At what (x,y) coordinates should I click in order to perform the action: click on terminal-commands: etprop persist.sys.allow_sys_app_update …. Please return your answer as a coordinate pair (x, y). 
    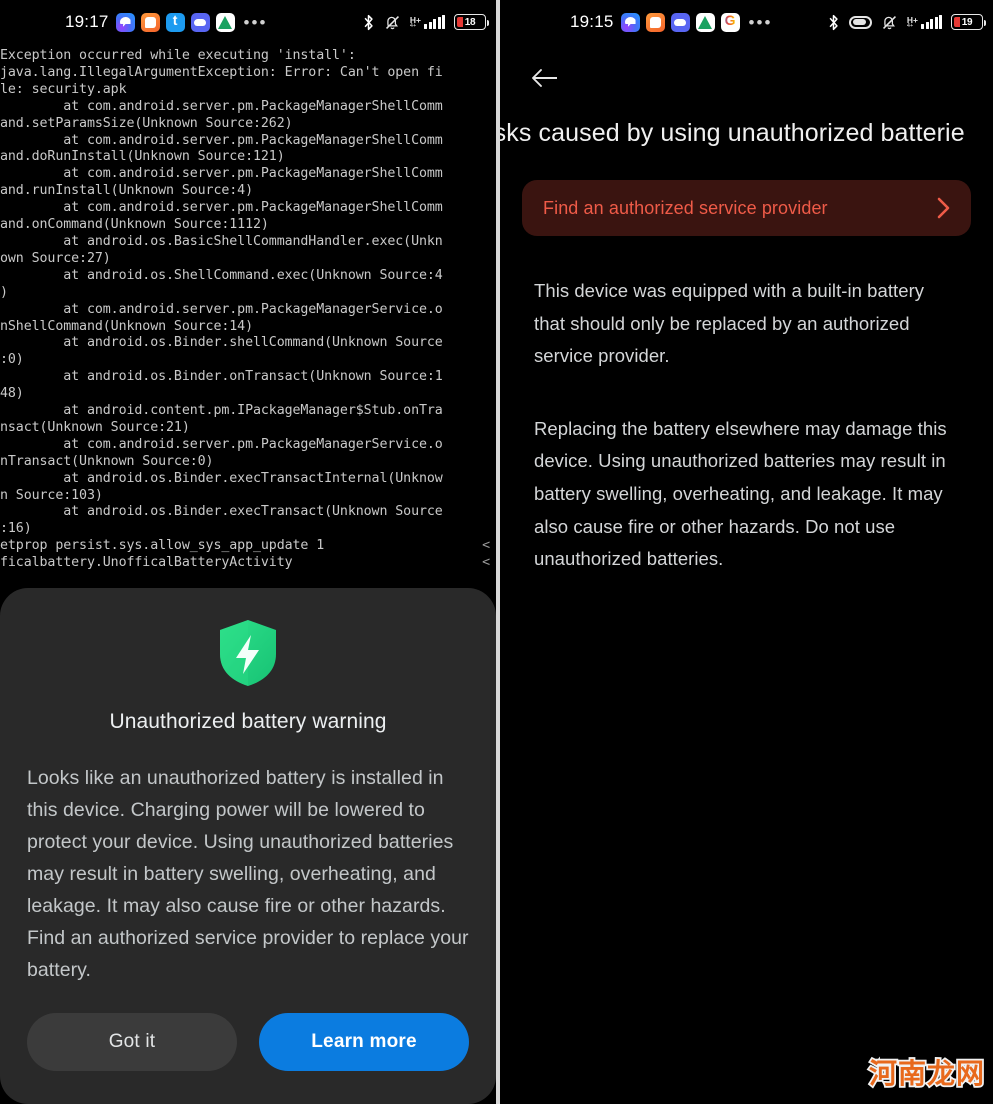
    Looking at the image, I should click on (248, 555).